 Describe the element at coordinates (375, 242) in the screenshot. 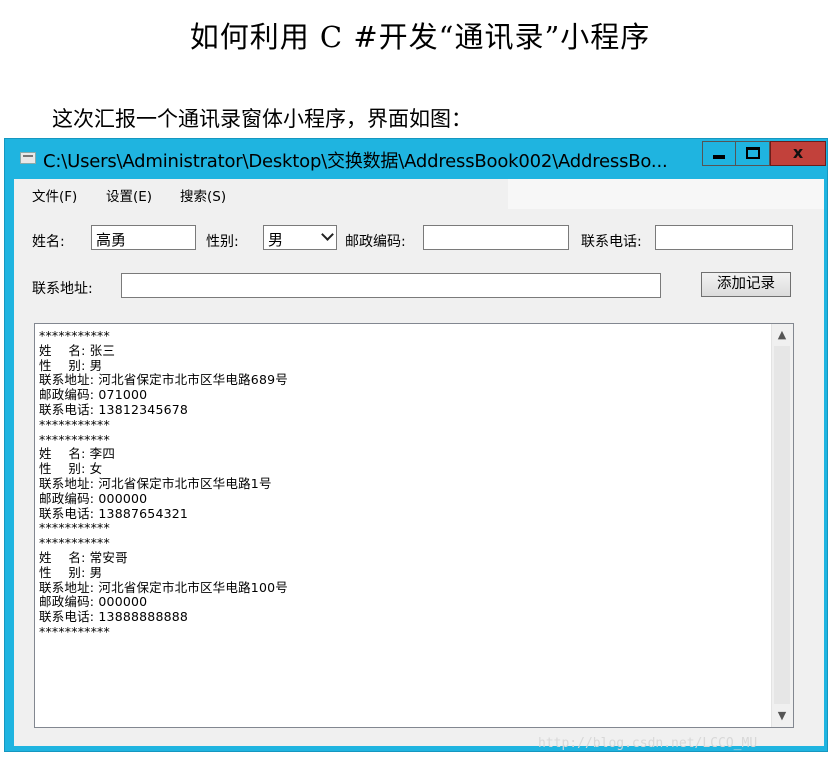

I see `postcode-label: 邮政编码:` at that location.